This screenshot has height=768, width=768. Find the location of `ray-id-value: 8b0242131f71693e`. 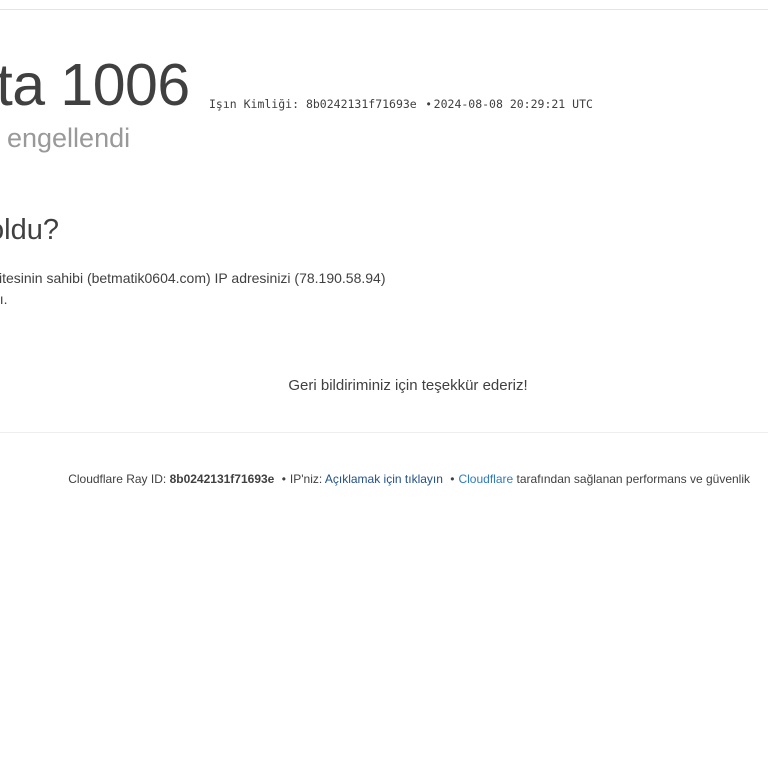

ray-id-value: 8b0242131f71693e is located at coordinates (361, 104).